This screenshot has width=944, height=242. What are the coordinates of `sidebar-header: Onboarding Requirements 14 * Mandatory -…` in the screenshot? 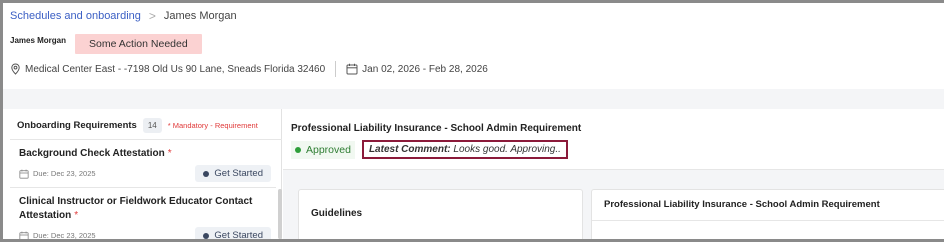 It's located at (137, 125).